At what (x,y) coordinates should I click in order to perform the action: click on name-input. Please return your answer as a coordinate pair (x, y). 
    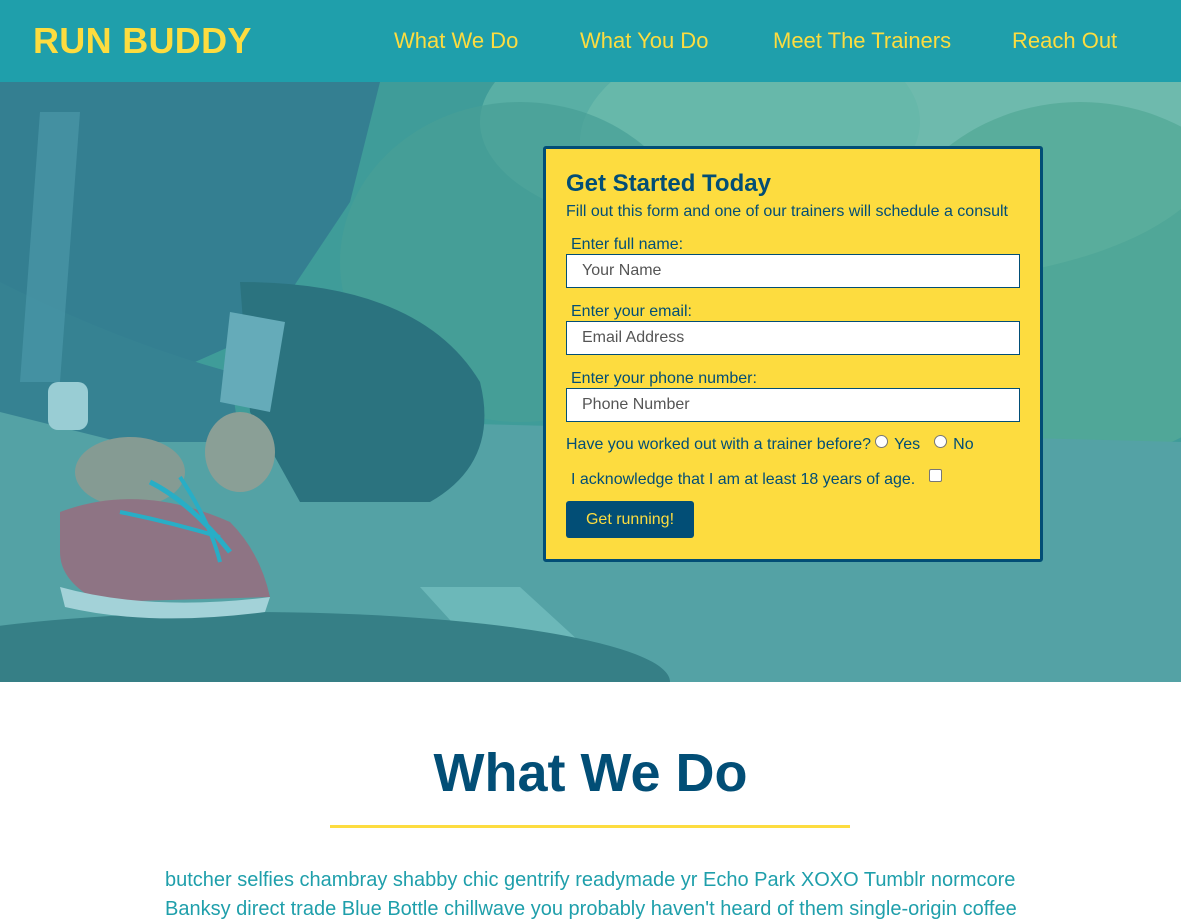
    Looking at the image, I should click on (793, 271).